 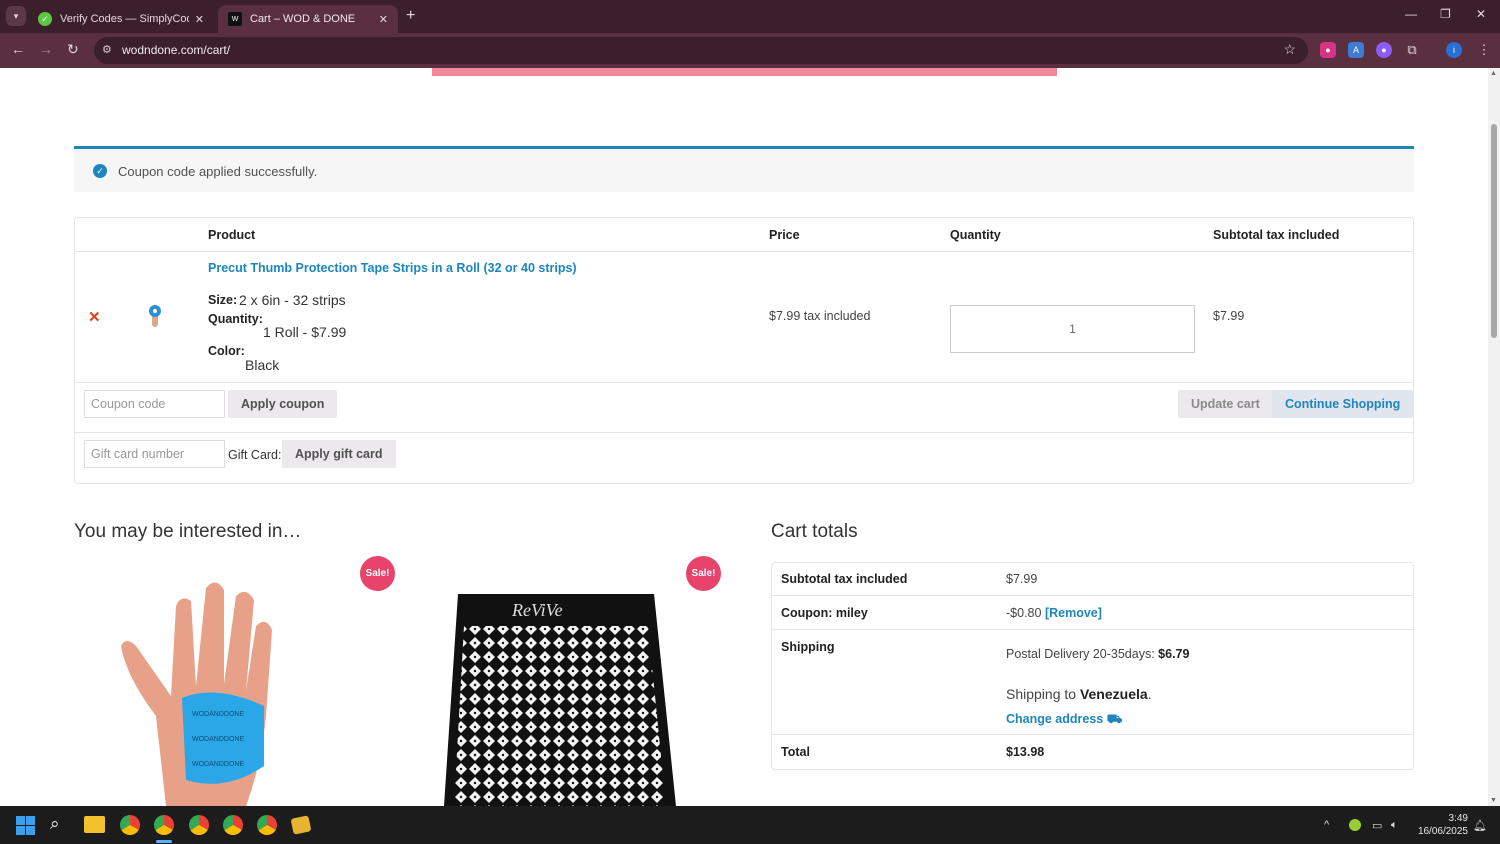 I want to click on tray-app-icon, so click(x=1355, y=825).